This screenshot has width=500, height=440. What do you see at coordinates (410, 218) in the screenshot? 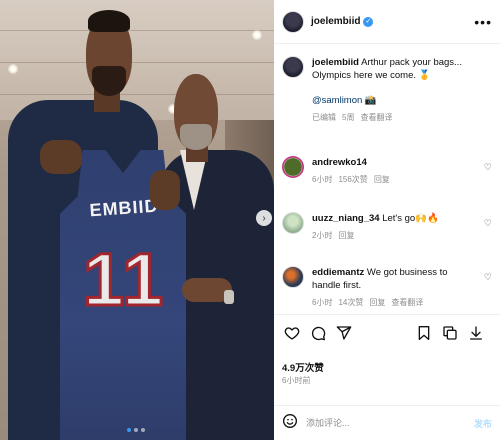
I see `comment-text: Let's go🙌🔥` at bounding box center [410, 218].